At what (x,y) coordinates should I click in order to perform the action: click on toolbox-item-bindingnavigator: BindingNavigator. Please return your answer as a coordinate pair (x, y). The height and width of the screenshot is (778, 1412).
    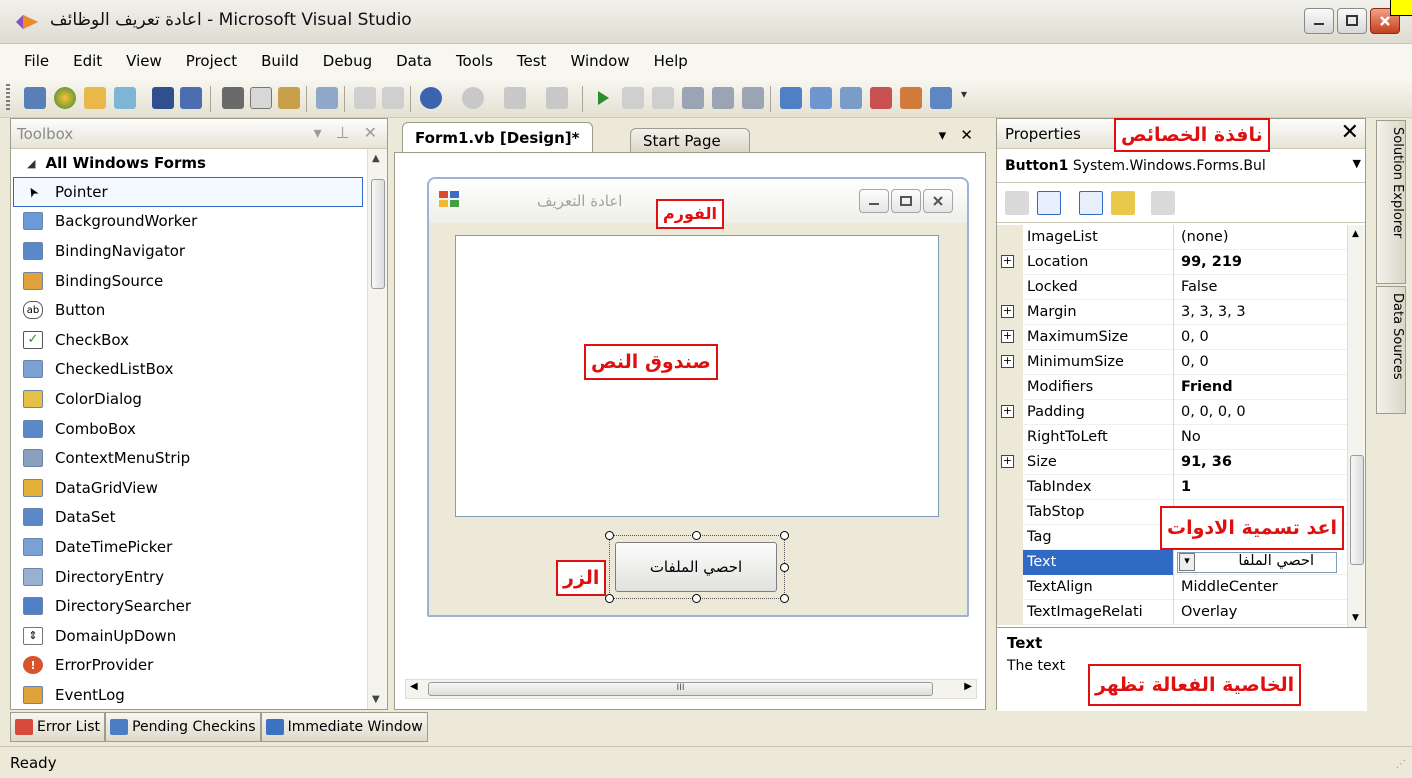
    Looking at the image, I should click on (189, 251).